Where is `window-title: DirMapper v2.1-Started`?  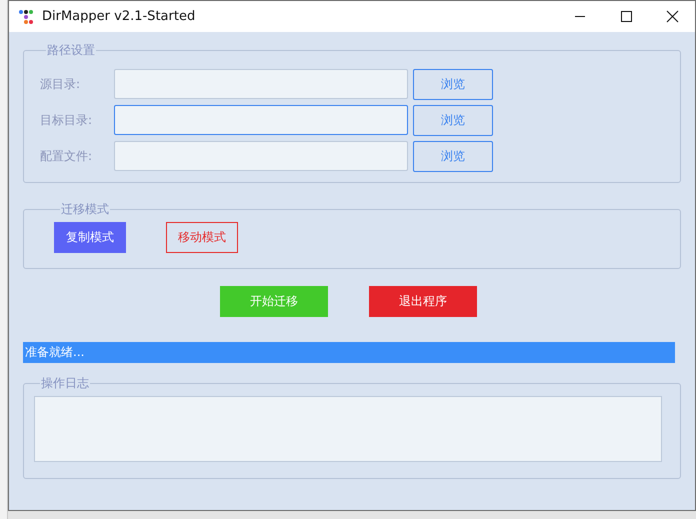
window-title: DirMapper v2.1-Started is located at coordinates (119, 16).